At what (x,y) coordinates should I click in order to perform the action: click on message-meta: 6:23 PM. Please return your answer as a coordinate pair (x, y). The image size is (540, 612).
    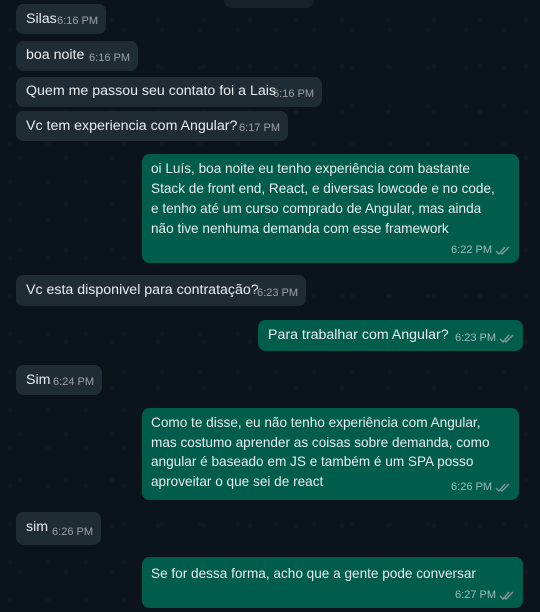
    Looking at the image, I should click on (485, 338).